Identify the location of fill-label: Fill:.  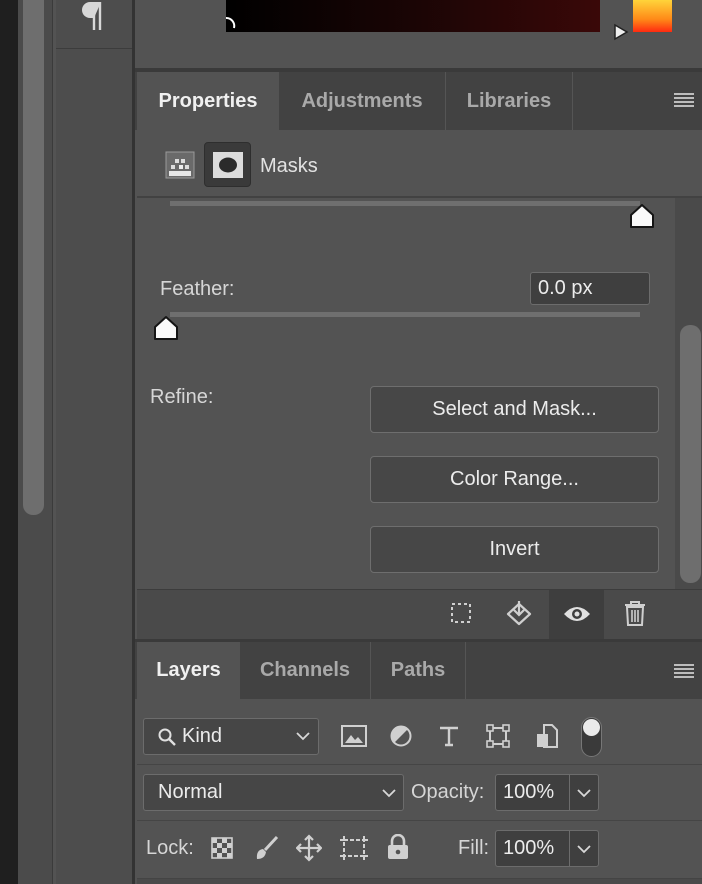
(474, 848).